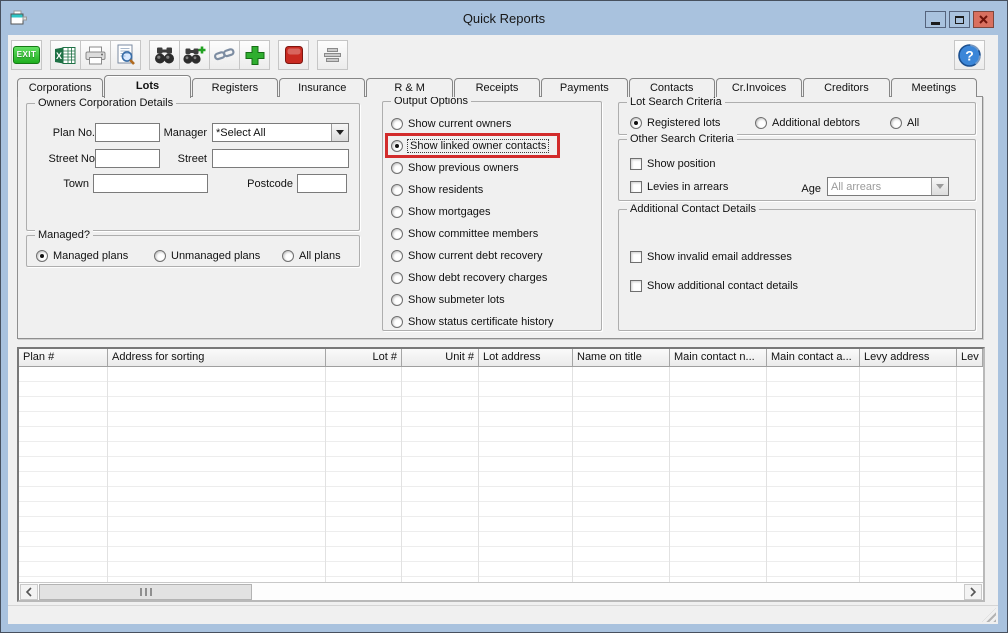 This screenshot has width=1008, height=633. Describe the element at coordinates (676, 102) in the screenshot. I see `group-legend: Lot Search Criteria` at that location.